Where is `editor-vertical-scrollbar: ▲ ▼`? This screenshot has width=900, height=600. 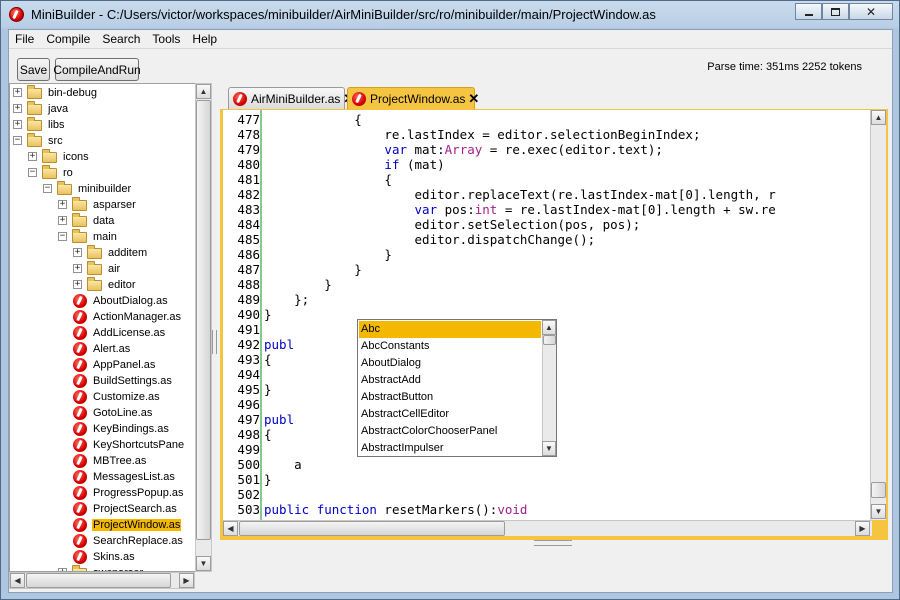
editor-vertical-scrollbar: ▲ ▼ is located at coordinates (878, 315).